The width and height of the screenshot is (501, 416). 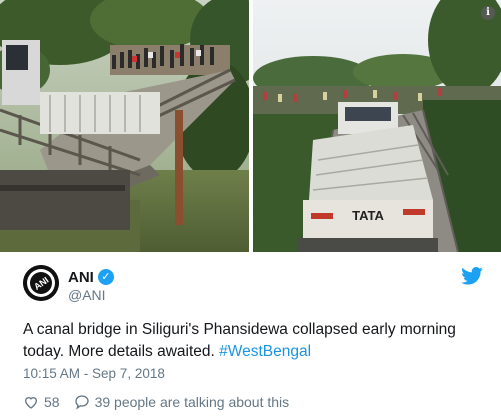 I want to click on tweet-actions: 58 39 people are talking about this, so click(x=156, y=402).